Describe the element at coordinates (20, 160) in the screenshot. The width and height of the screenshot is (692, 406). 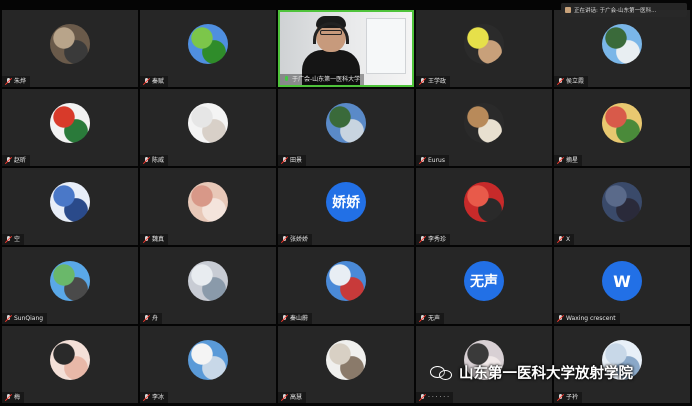
I see `participant-name: 赵昕` at that location.